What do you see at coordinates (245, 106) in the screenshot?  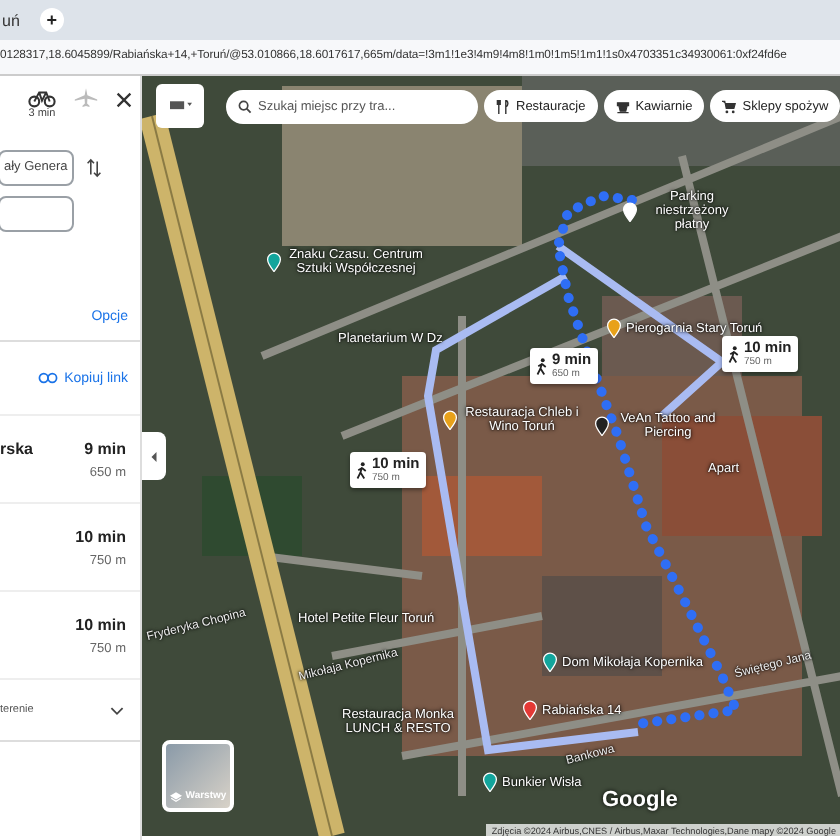 I see `search-icon` at bounding box center [245, 106].